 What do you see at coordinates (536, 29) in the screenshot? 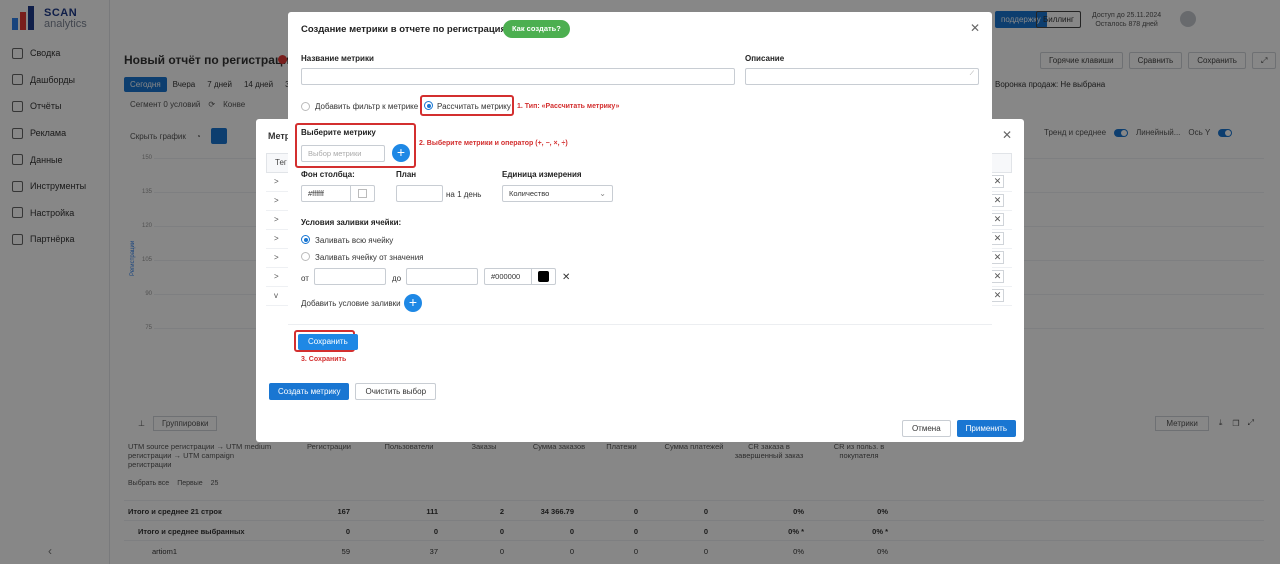
I see `how-to-button: Как создать?` at bounding box center [536, 29].